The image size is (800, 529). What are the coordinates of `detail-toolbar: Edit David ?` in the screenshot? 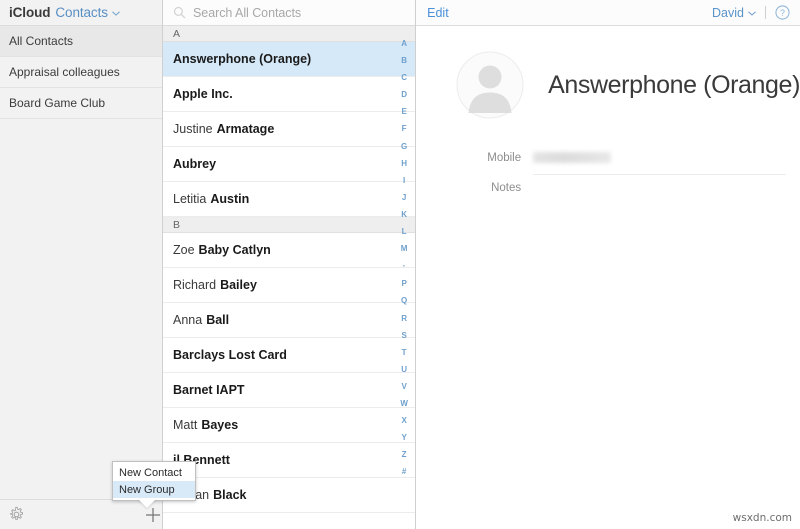 It's located at (608, 13).